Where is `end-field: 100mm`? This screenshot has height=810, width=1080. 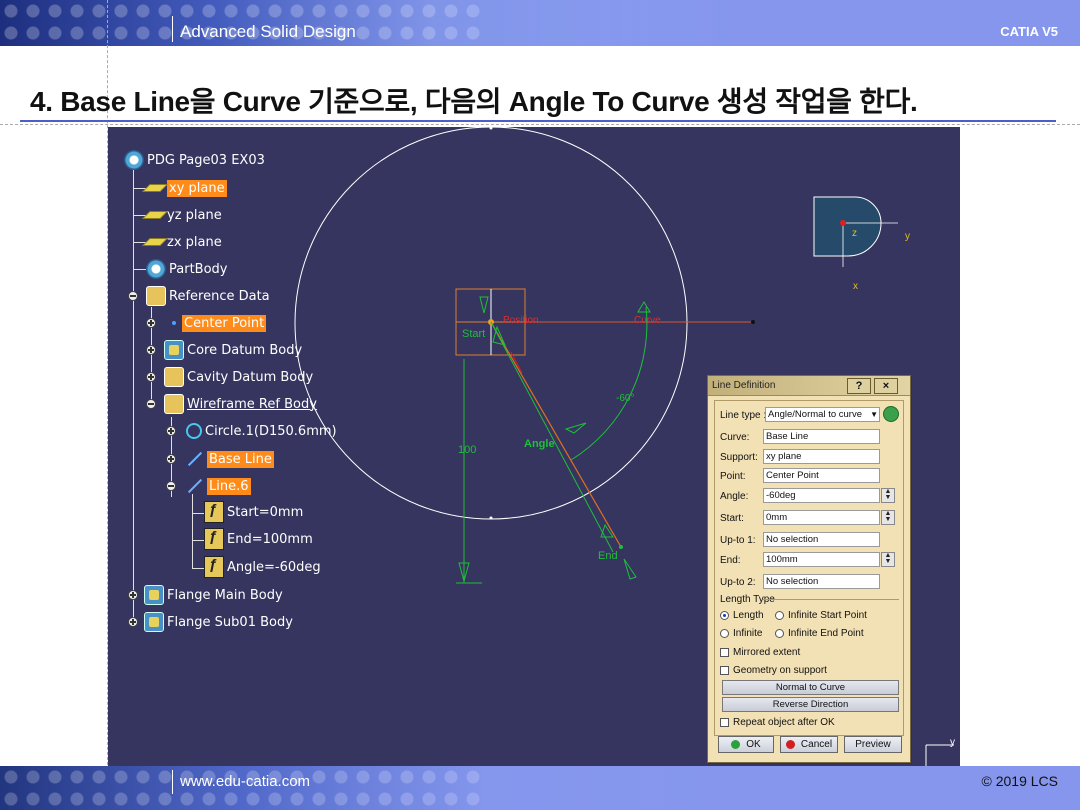
end-field: 100mm is located at coordinates (821, 559).